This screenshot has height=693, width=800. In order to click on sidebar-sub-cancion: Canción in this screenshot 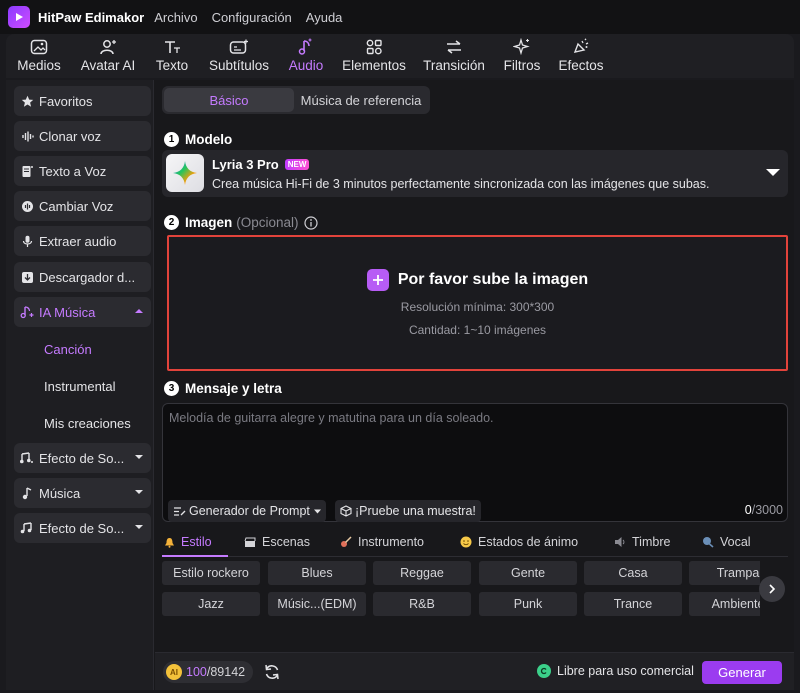, I will do `click(68, 349)`.